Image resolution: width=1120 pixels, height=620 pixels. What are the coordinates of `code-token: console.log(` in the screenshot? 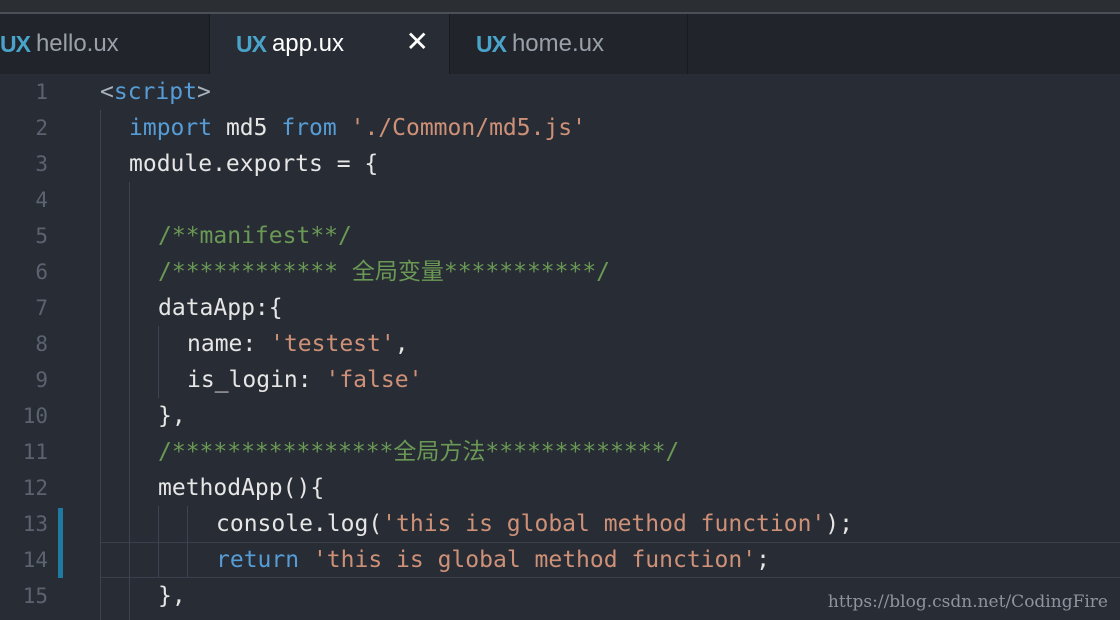 It's located at (299, 524).